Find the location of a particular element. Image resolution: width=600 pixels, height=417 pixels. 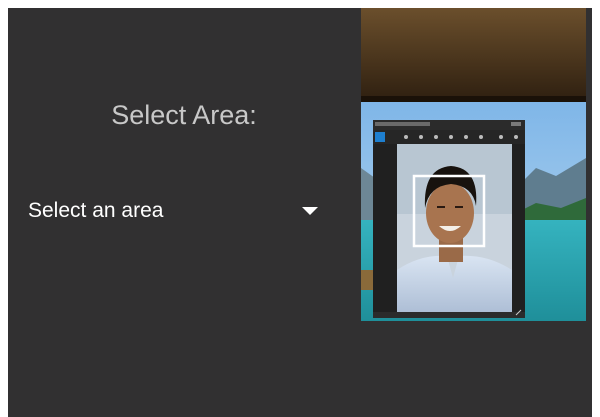

page-title: Select Area: is located at coordinates (184, 115).